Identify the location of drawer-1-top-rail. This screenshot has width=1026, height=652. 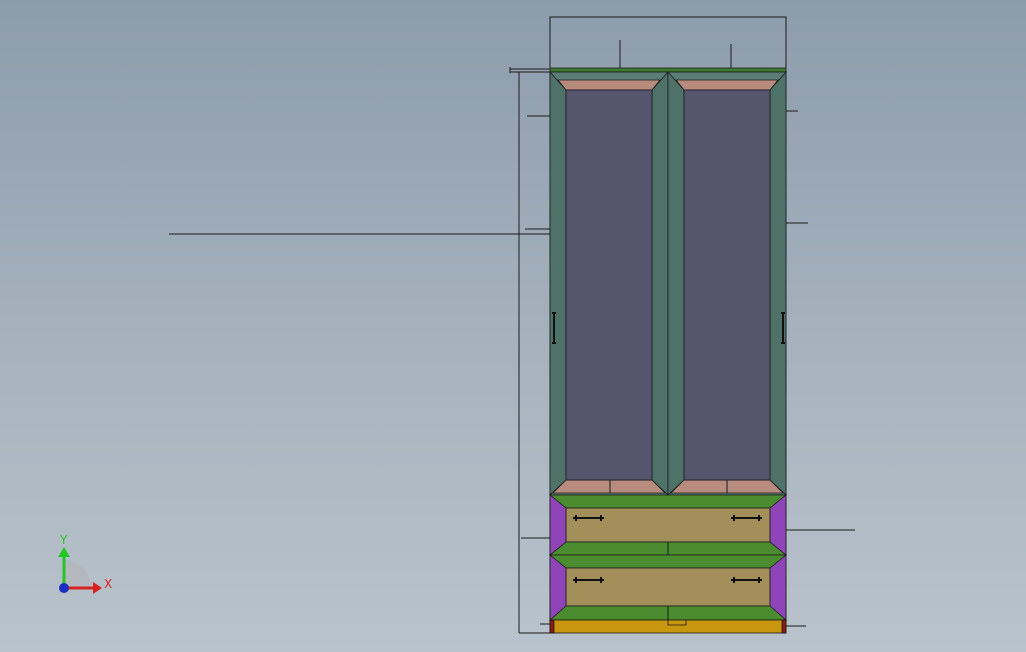
(668, 501).